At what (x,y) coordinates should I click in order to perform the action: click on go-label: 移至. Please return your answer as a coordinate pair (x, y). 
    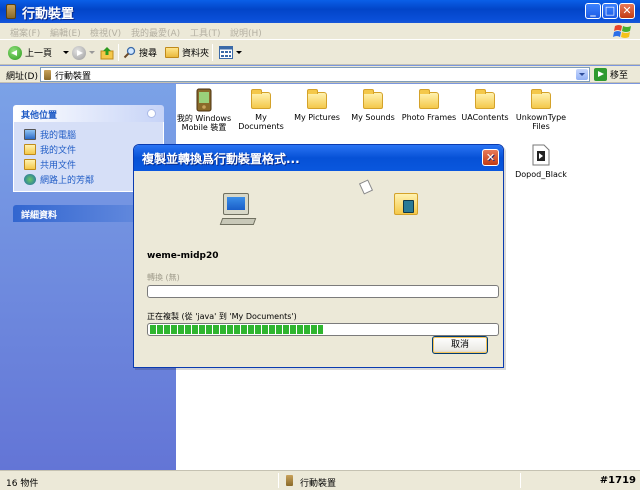
    Looking at the image, I should click on (619, 76).